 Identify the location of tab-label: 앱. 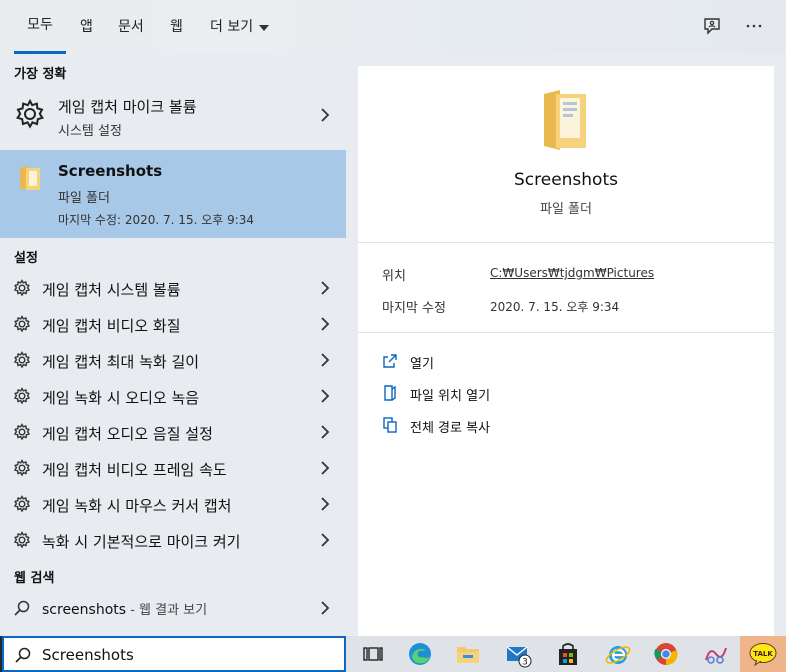
(86, 27).